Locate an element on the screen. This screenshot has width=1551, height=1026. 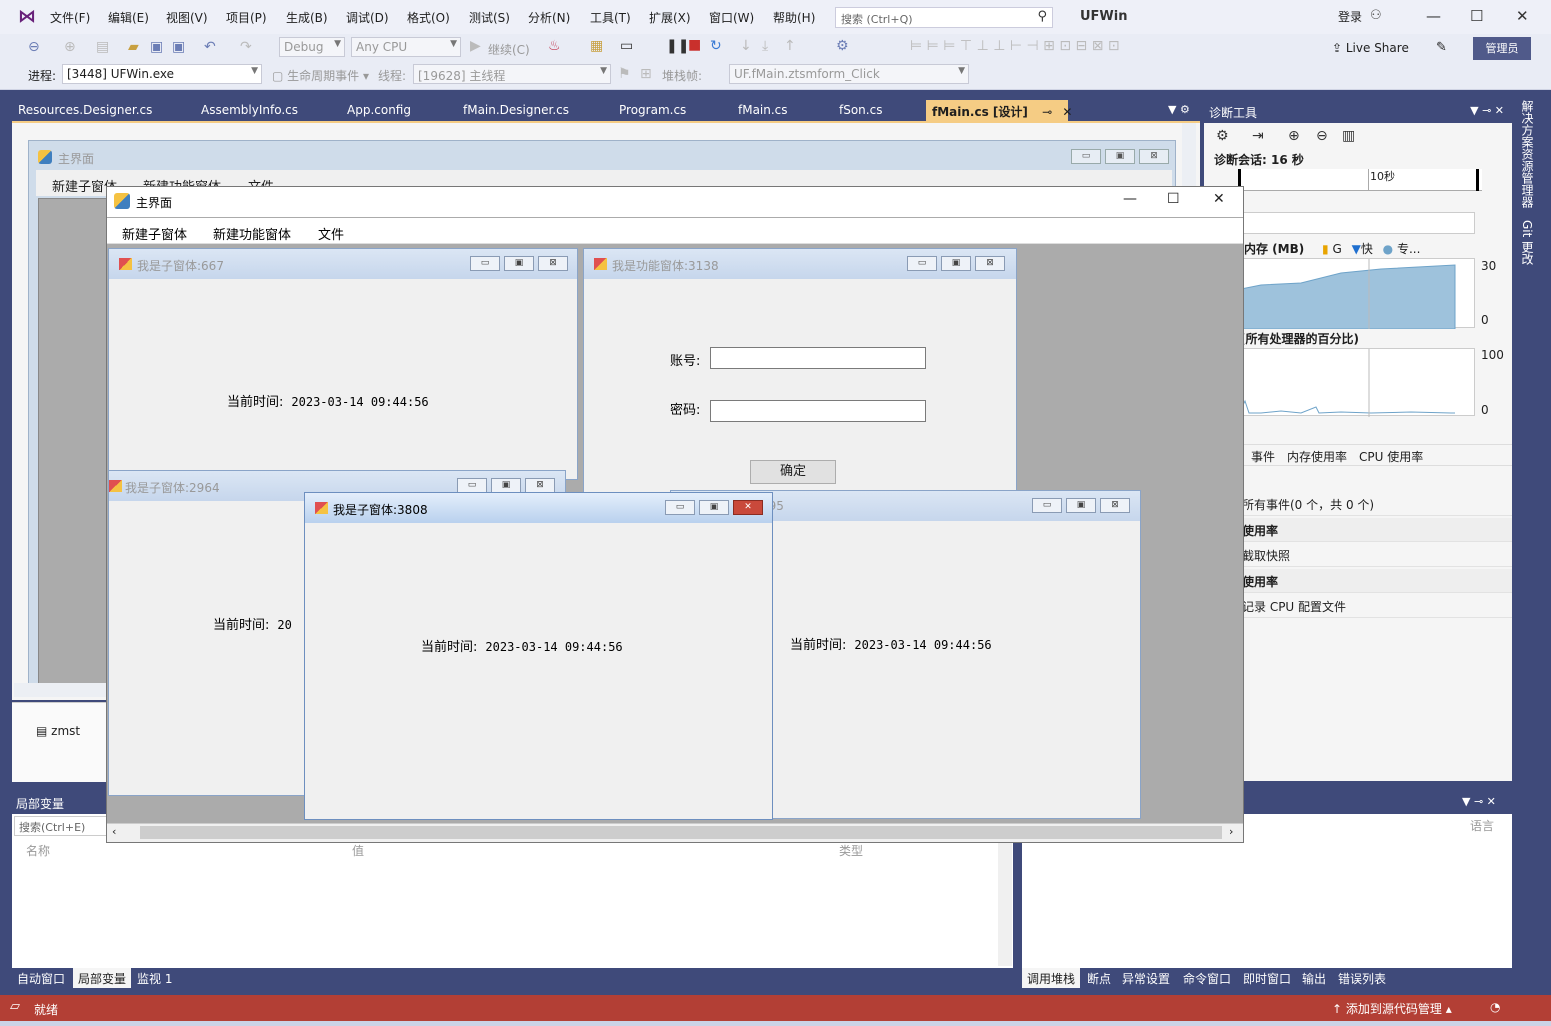
menu-build: 生成(B) is located at coordinates (307, 17).